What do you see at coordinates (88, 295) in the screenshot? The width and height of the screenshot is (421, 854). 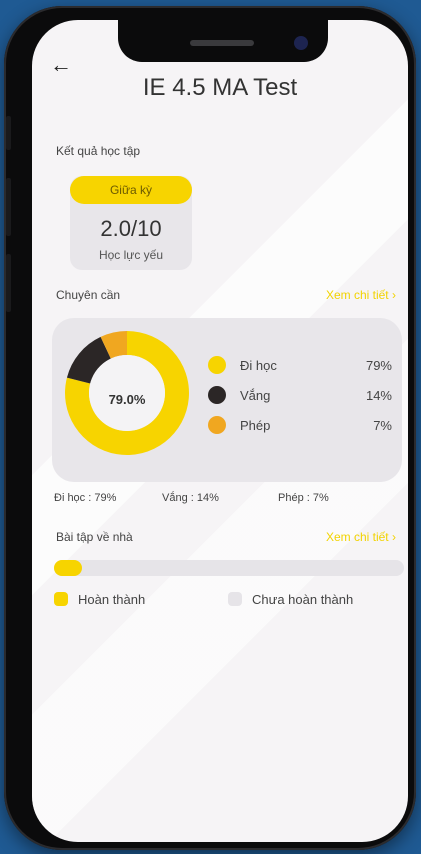 I see `attendance-section-label: Chuyên cần` at bounding box center [88, 295].